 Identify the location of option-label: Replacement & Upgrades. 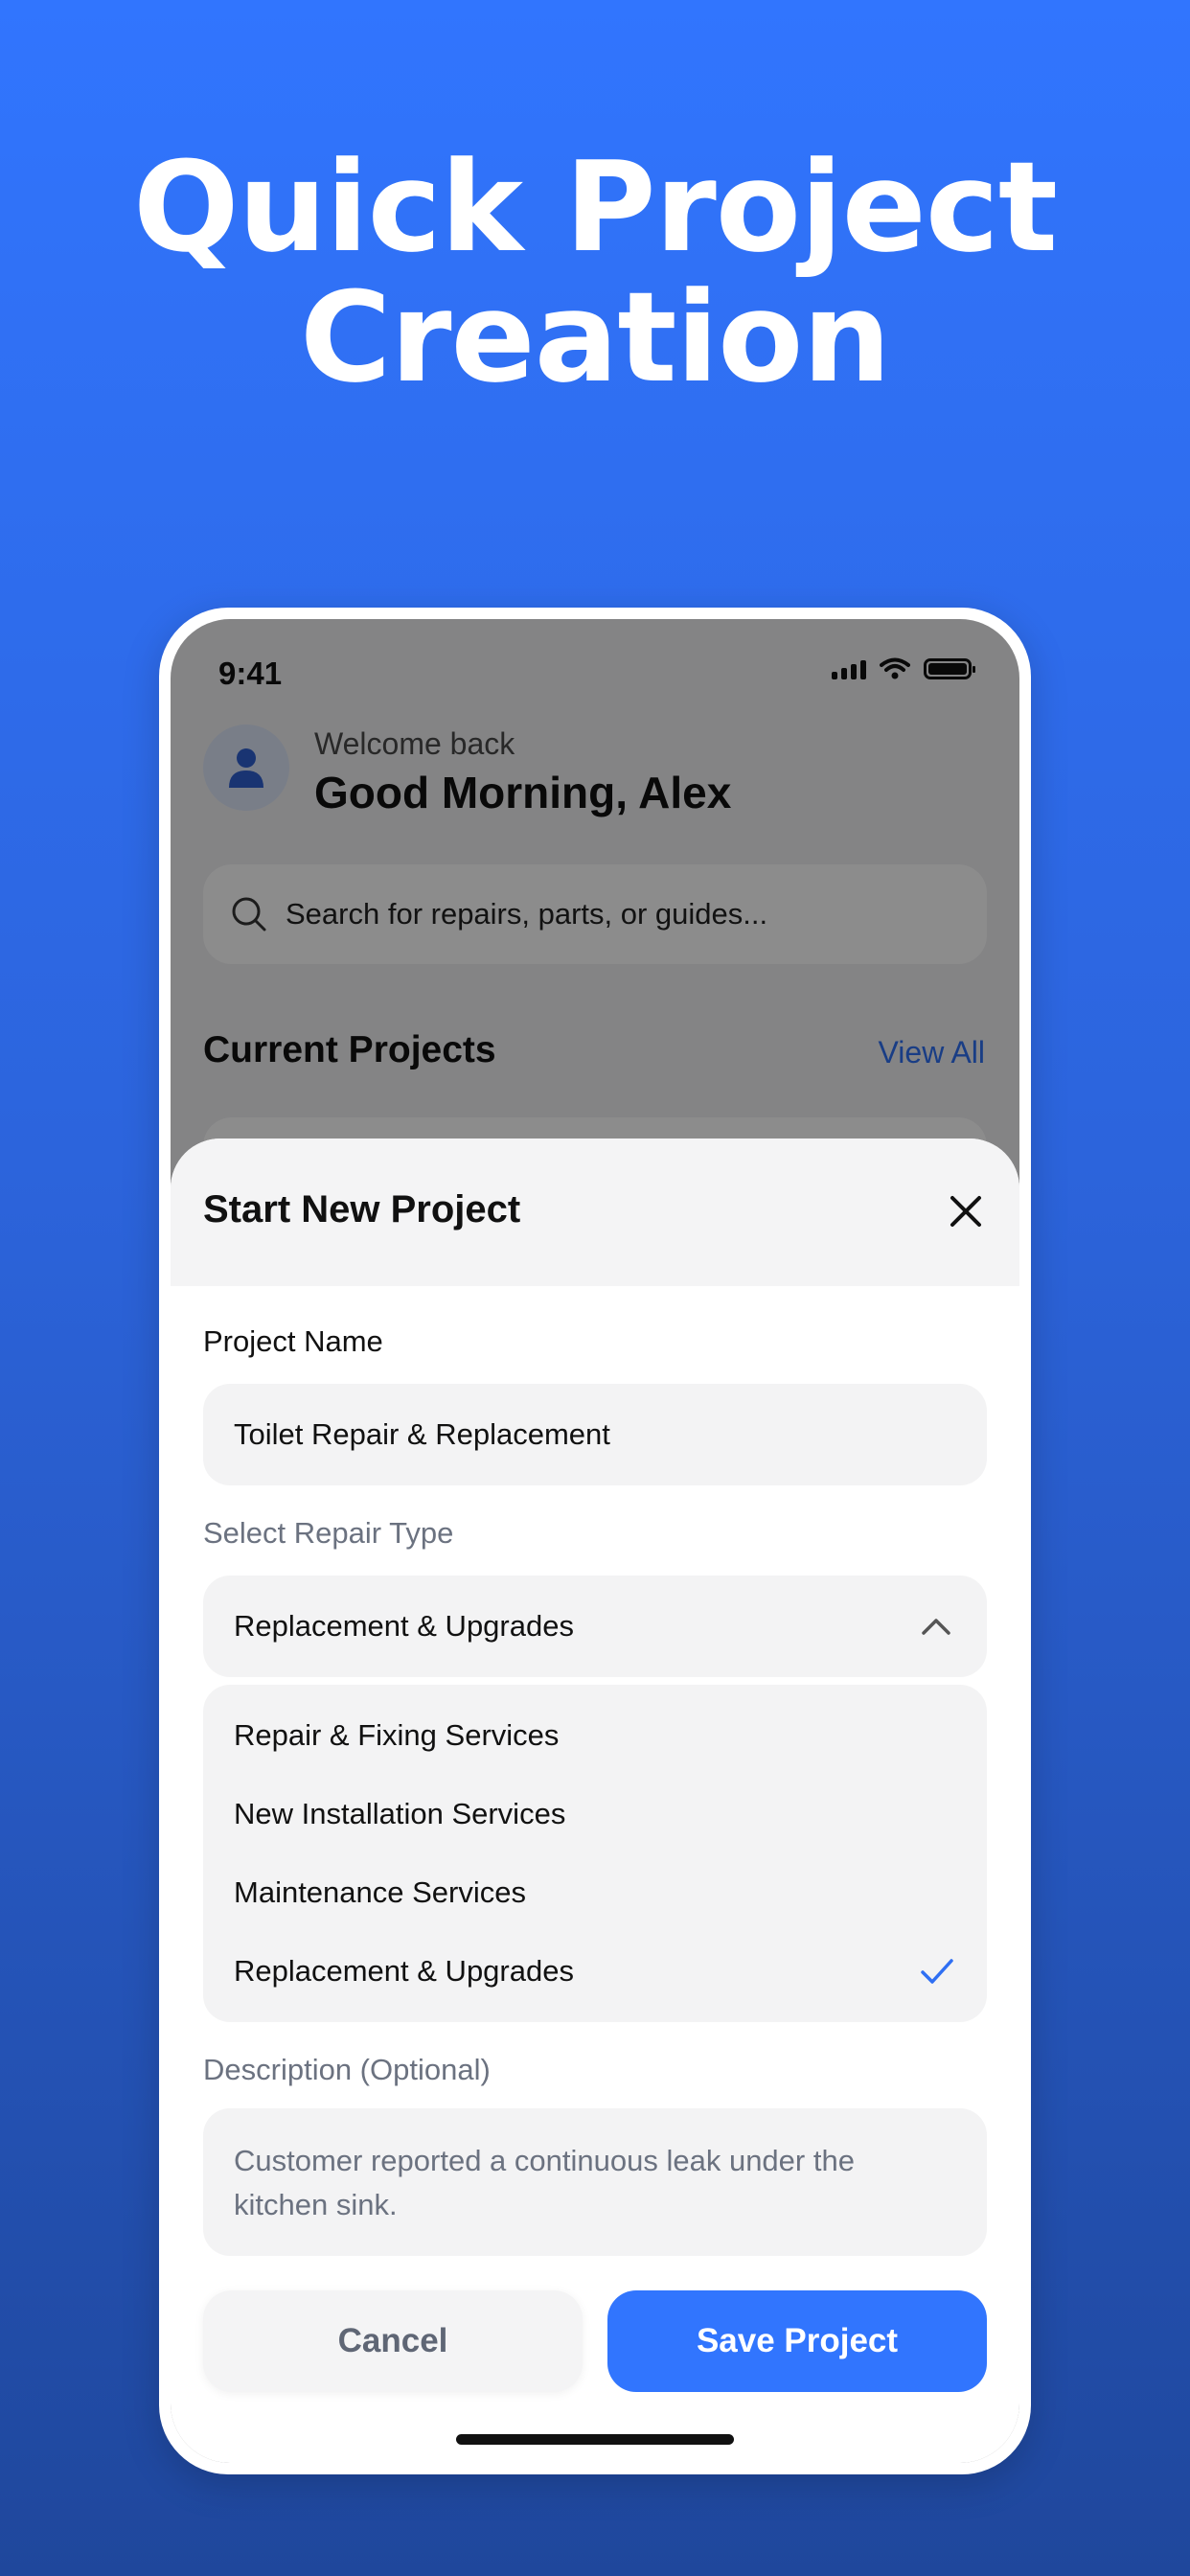
(404, 1971).